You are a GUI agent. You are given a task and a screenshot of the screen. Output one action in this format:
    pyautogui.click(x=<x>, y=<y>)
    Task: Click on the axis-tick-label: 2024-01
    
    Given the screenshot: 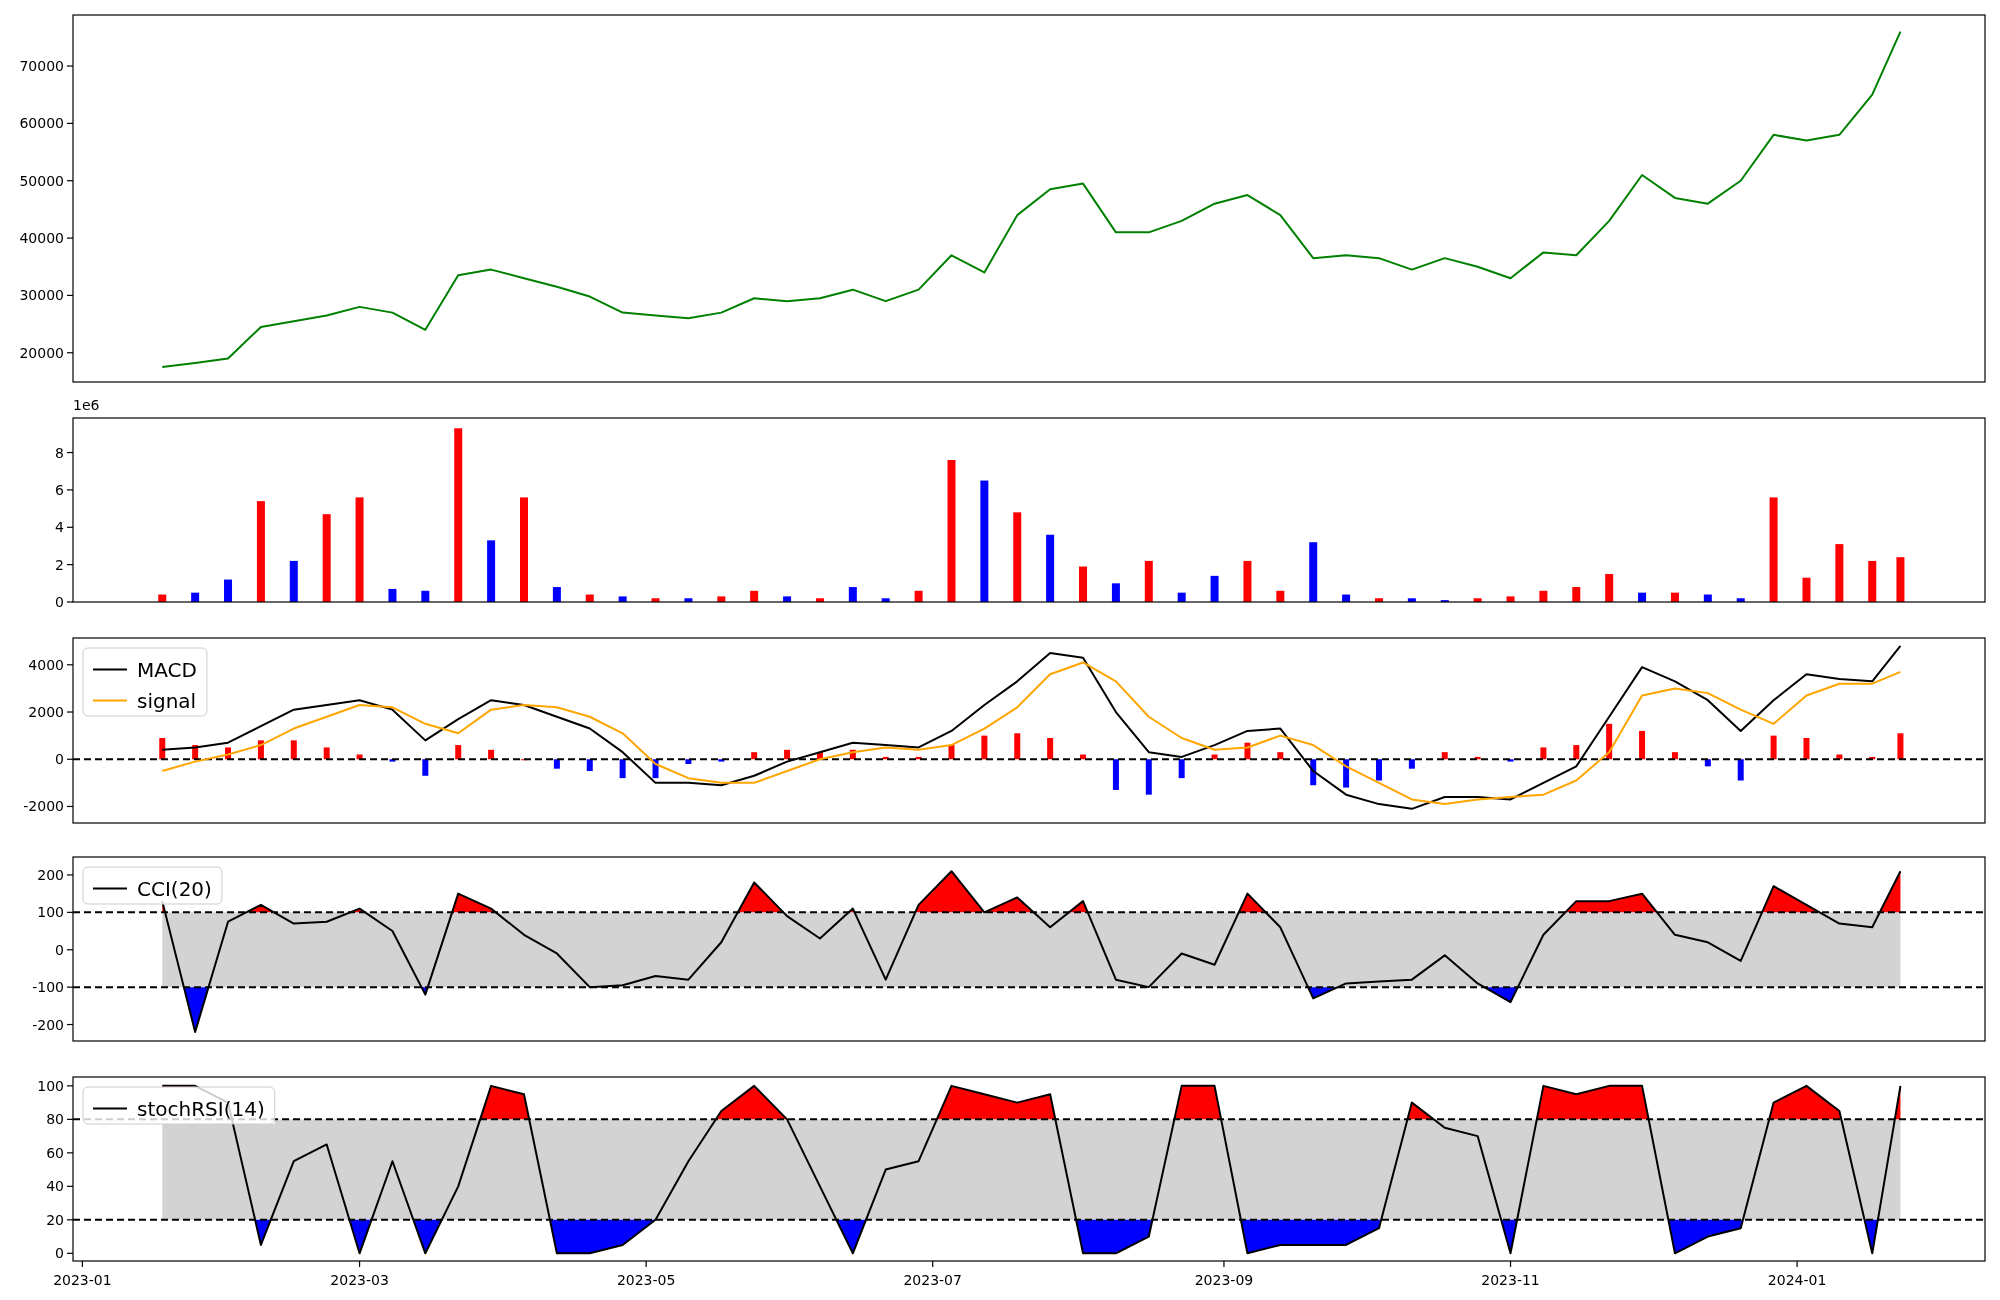 What is the action you would take?
    pyautogui.click(x=1797, y=1280)
    